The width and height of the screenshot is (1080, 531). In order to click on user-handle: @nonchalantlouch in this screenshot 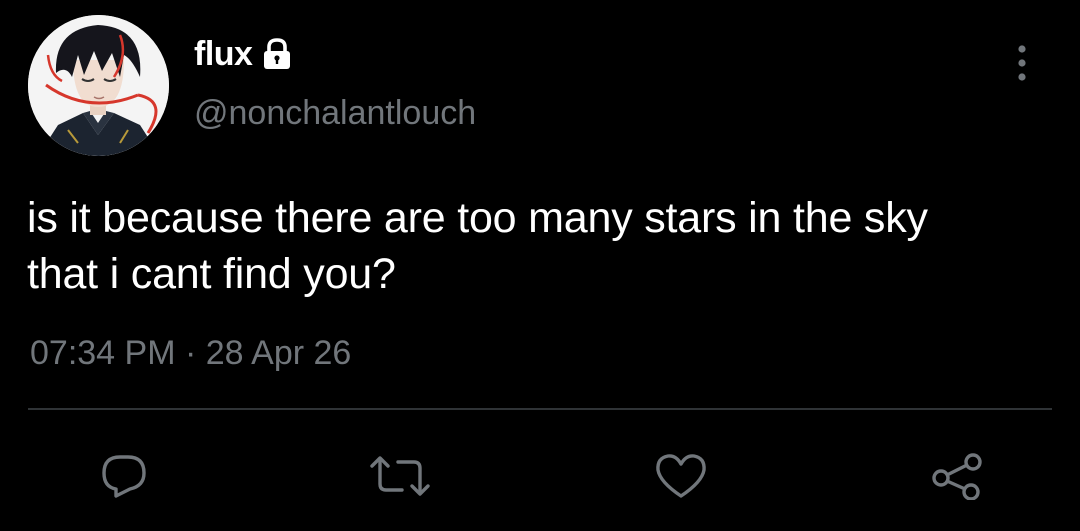, I will do `click(335, 113)`.